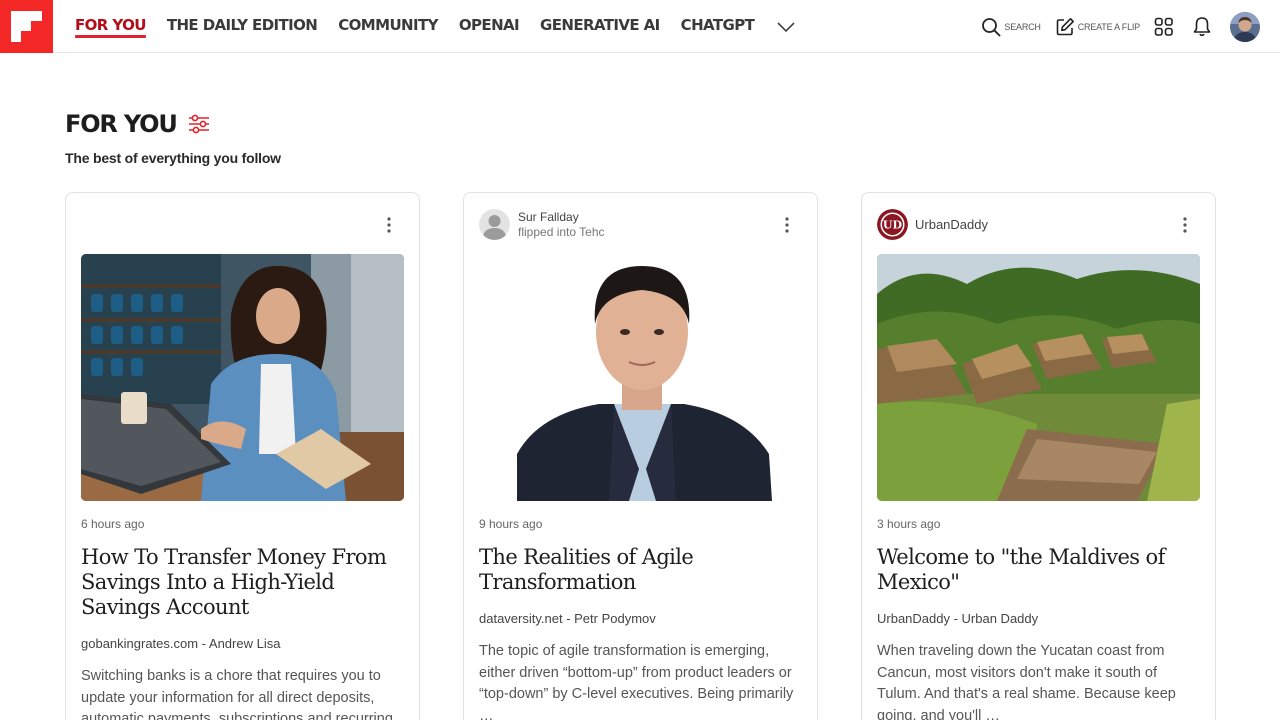 Image resolution: width=1280 pixels, height=720 pixels. What do you see at coordinates (494, 224) in the screenshot?
I see `default-avatar-icon` at bounding box center [494, 224].